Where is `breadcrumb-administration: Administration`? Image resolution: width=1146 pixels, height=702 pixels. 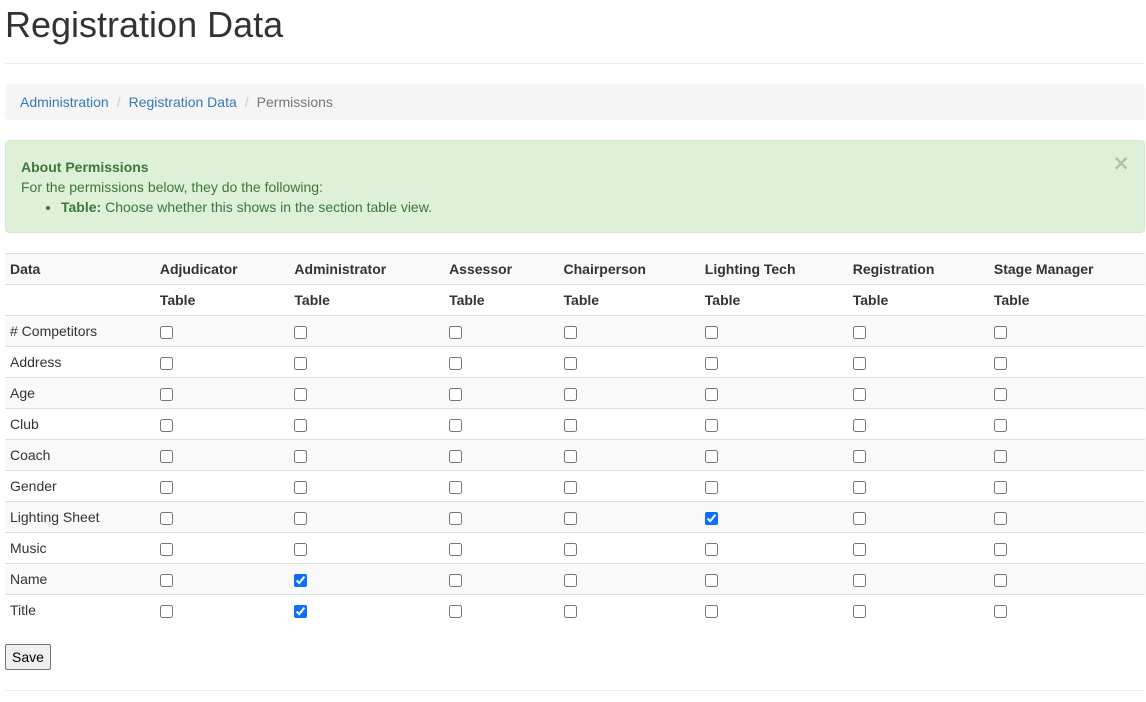 breadcrumb-administration: Administration is located at coordinates (64, 102).